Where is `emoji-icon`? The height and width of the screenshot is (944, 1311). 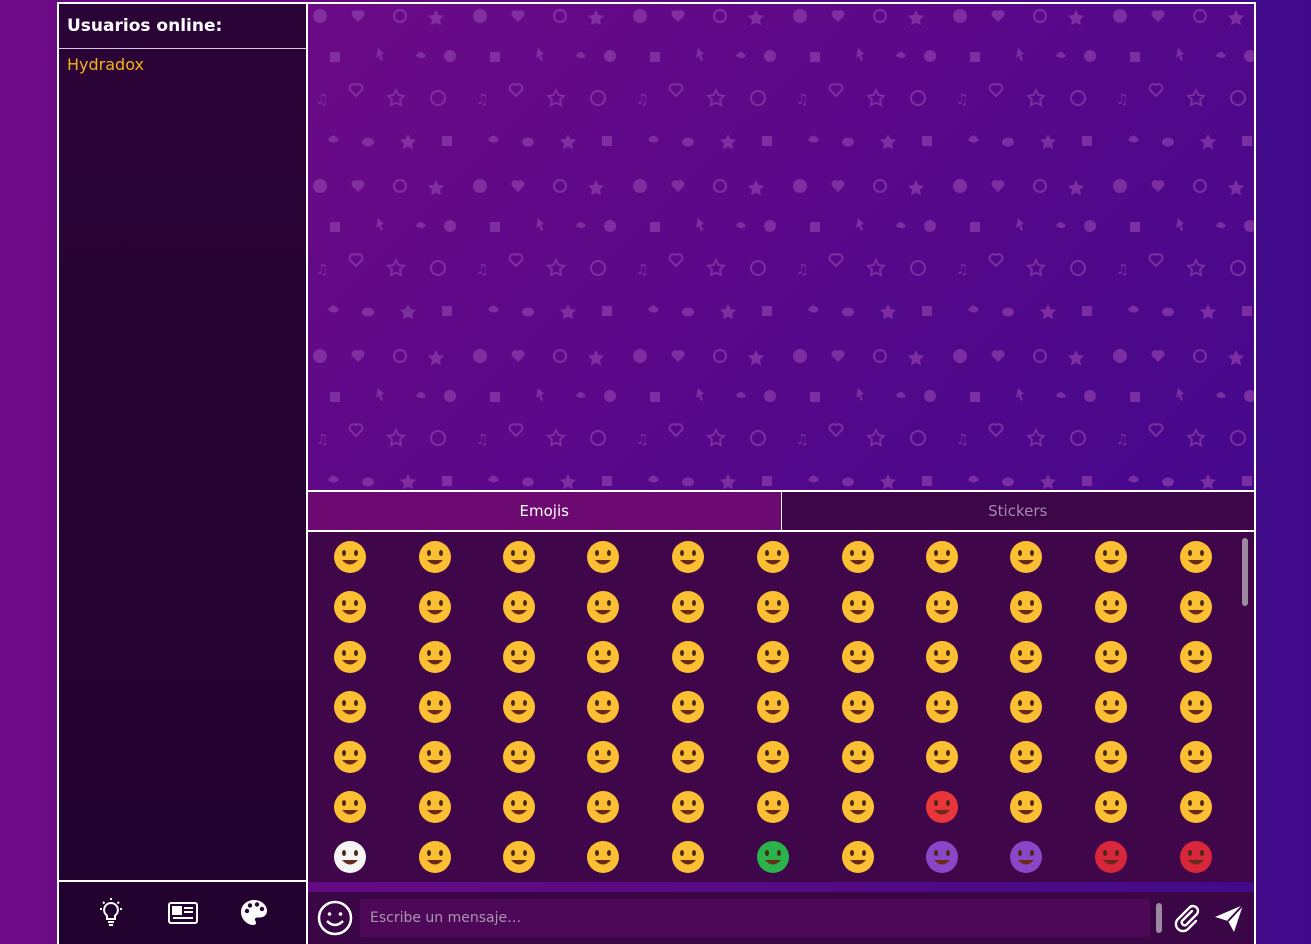
emoji-icon is located at coordinates (335, 918).